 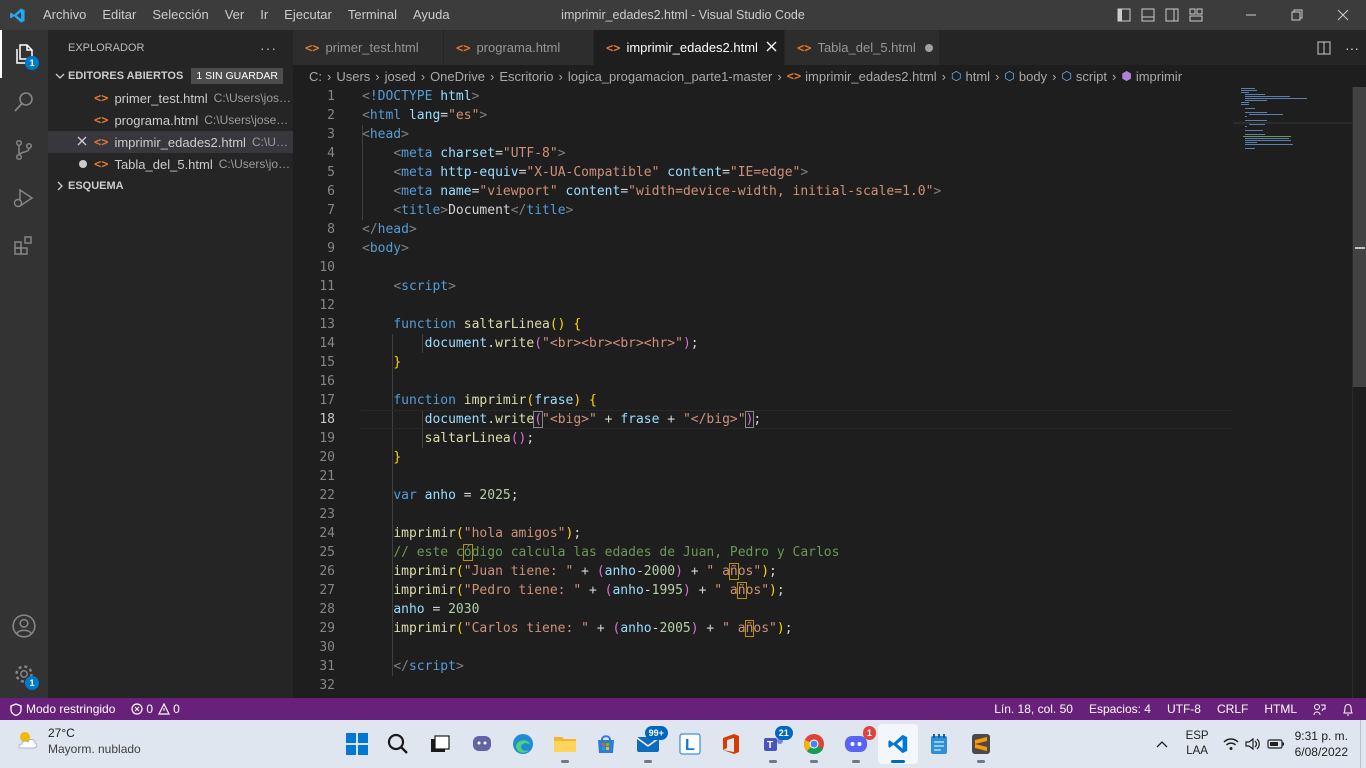 What do you see at coordinates (180, 15) in the screenshot?
I see `menu-seleccion: Selección` at bounding box center [180, 15].